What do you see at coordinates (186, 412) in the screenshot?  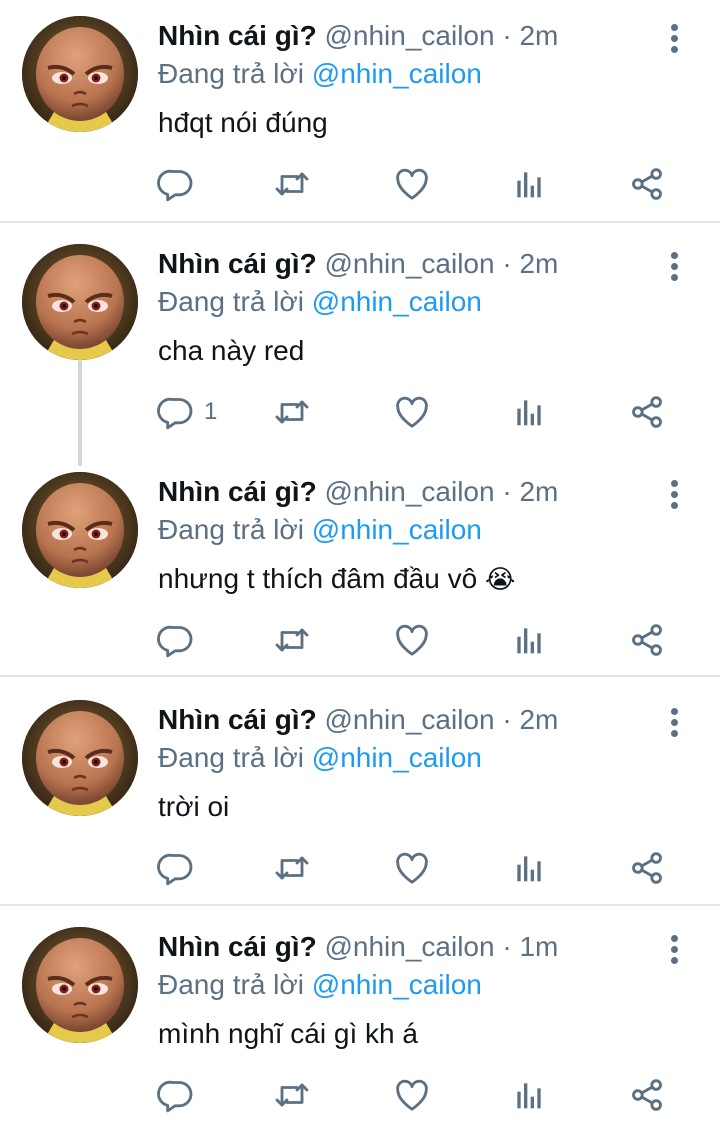 I see `reply-button: 1` at bounding box center [186, 412].